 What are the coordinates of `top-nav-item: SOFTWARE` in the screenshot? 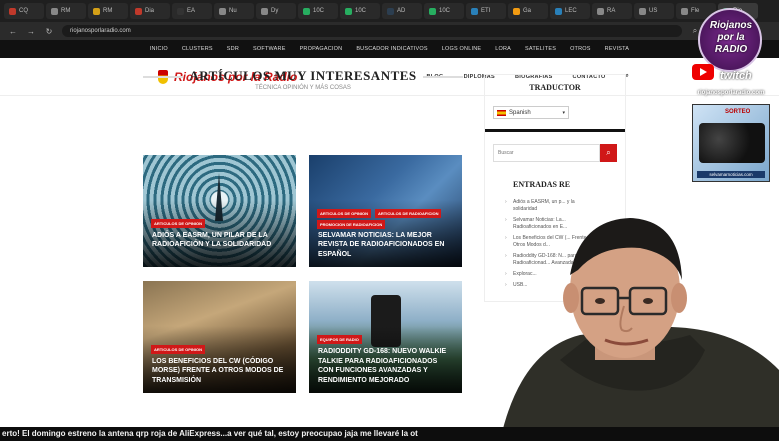 It's located at (269, 49).